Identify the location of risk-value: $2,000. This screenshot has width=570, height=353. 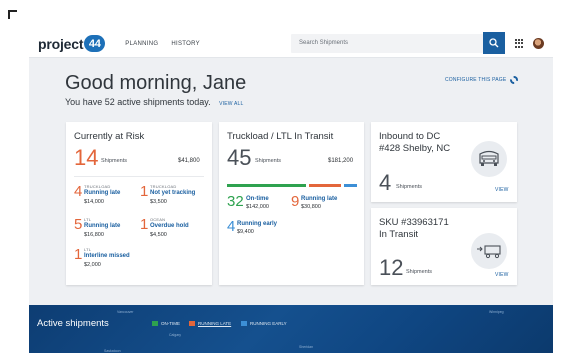
(92, 265).